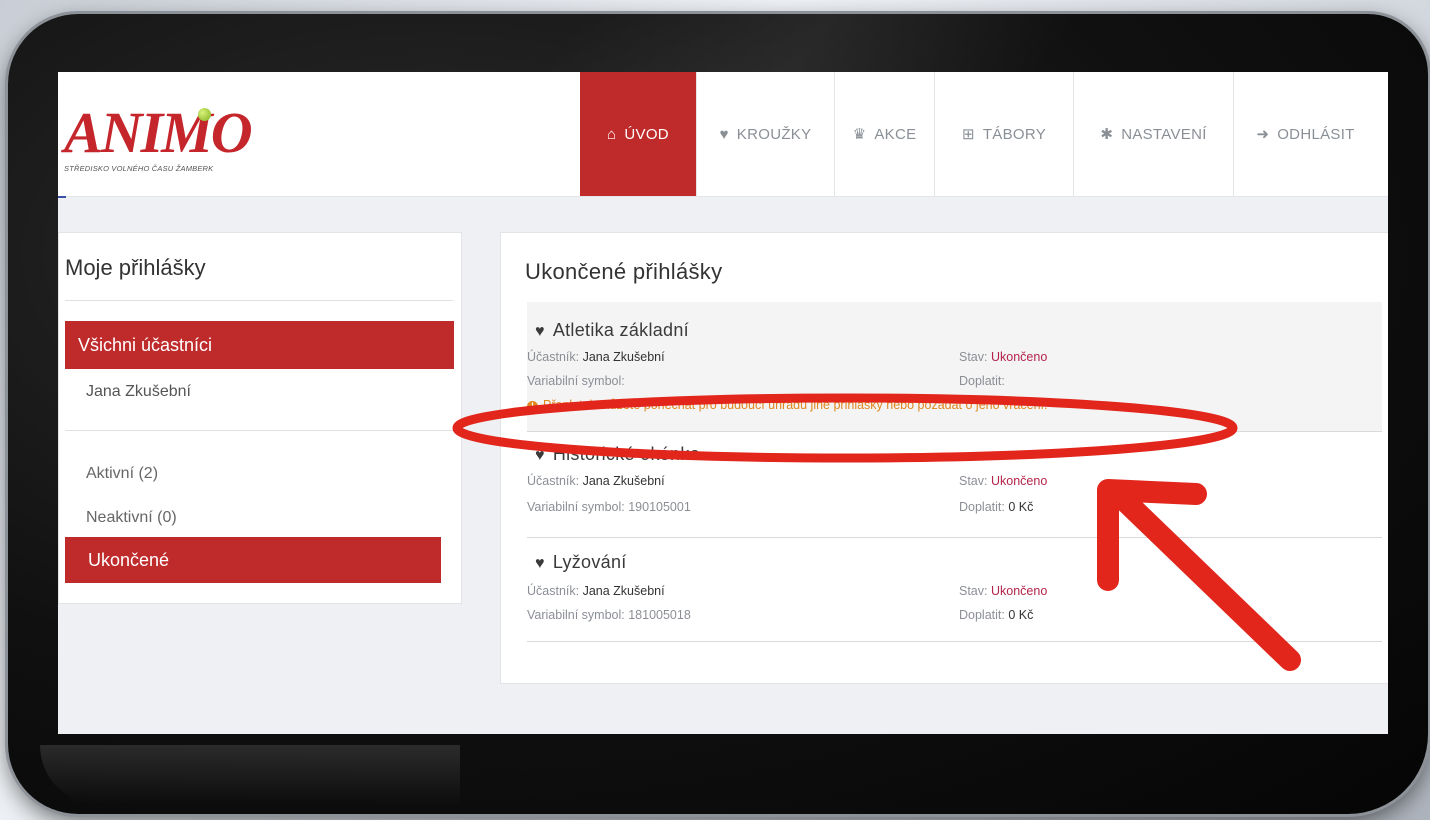 This screenshot has height=820, width=1430. What do you see at coordinates (532, 406) in the screenshot?
I see `info-icon: !` at bounding box center [532, 406].